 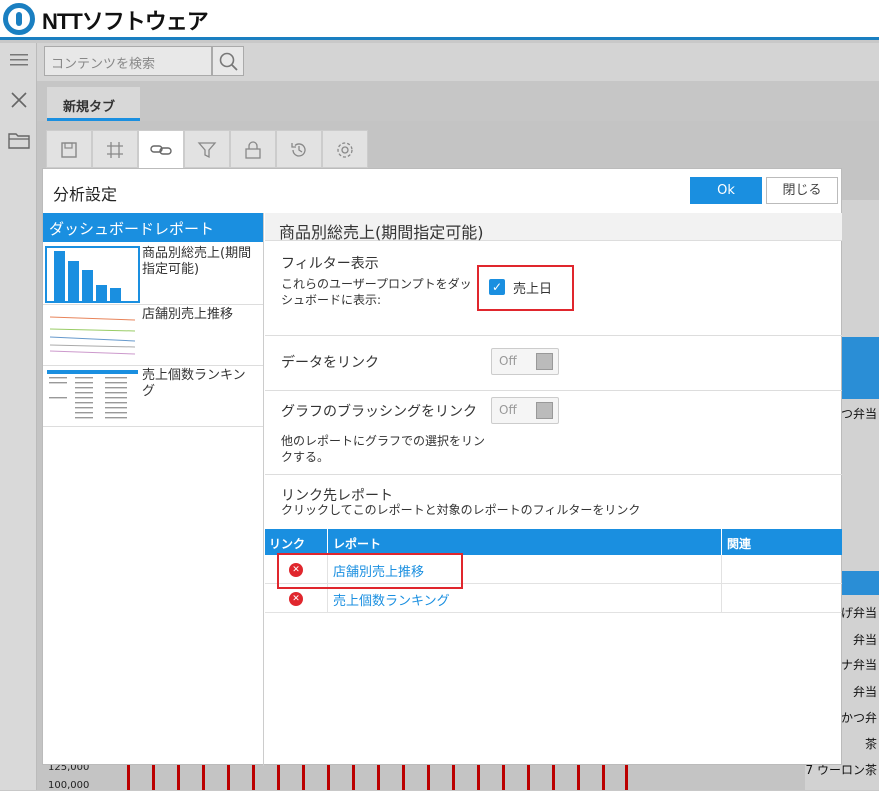 I want to click on filter-label: フィルター表示, so click(x=330, y=264).